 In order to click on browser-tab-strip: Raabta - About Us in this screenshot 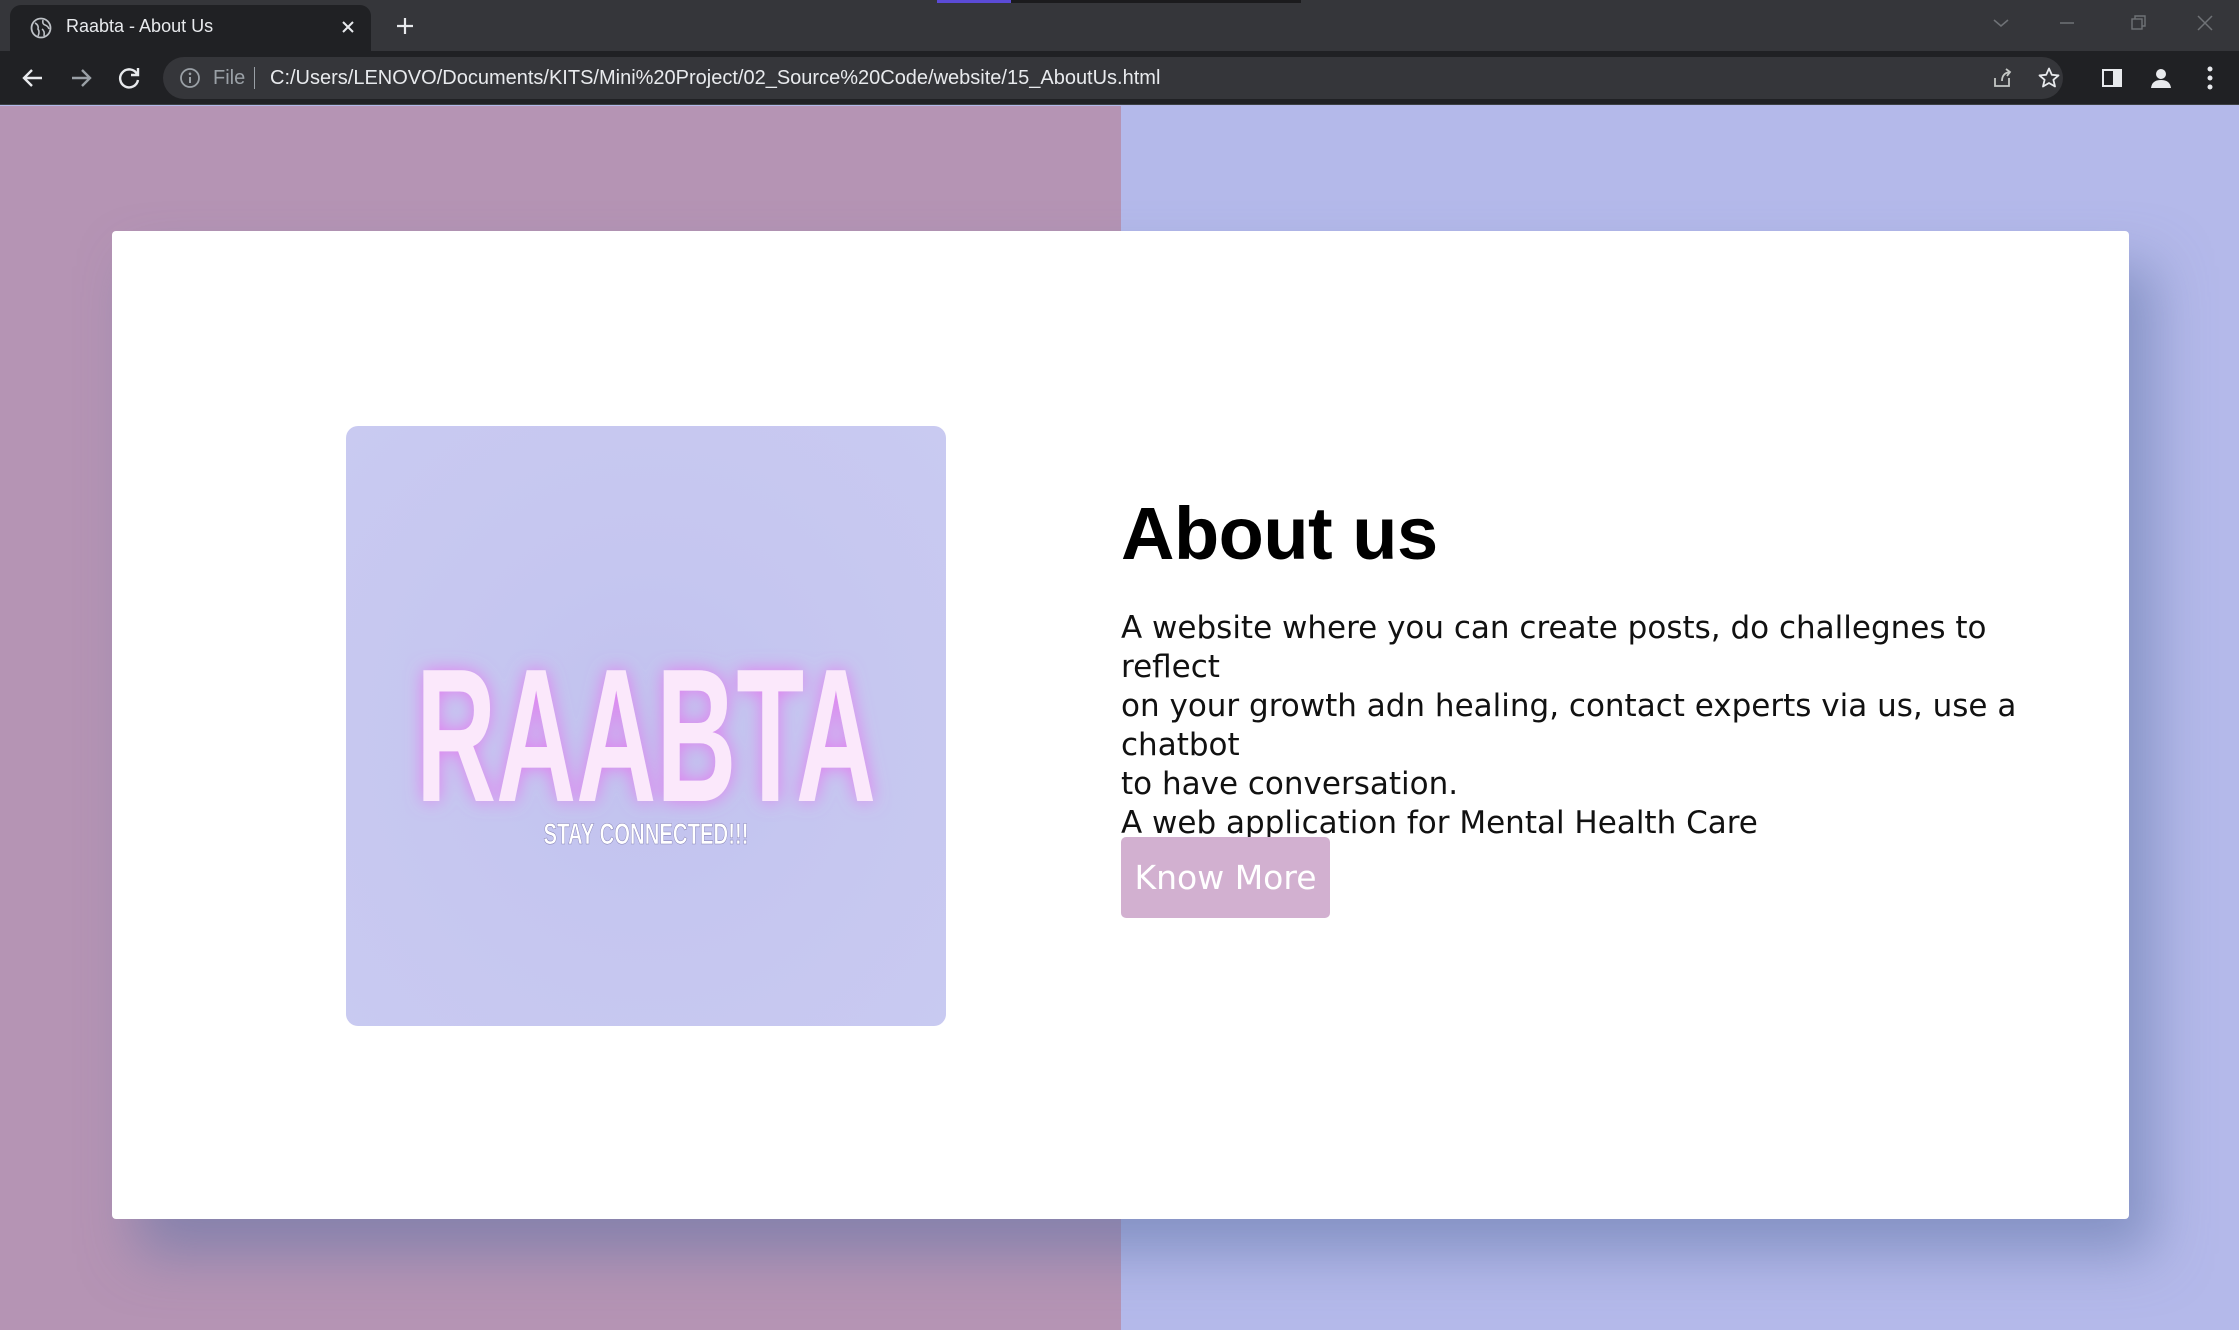, I will do `click(1119, 25)`.